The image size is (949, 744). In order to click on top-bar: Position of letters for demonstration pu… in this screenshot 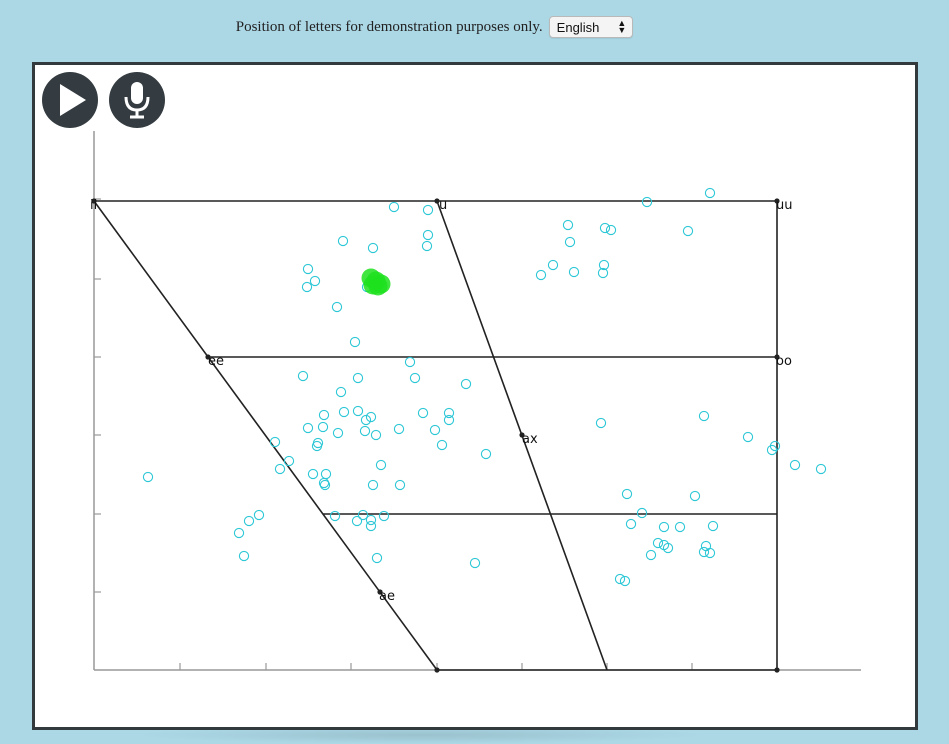, I will do `click(474, 27)`.